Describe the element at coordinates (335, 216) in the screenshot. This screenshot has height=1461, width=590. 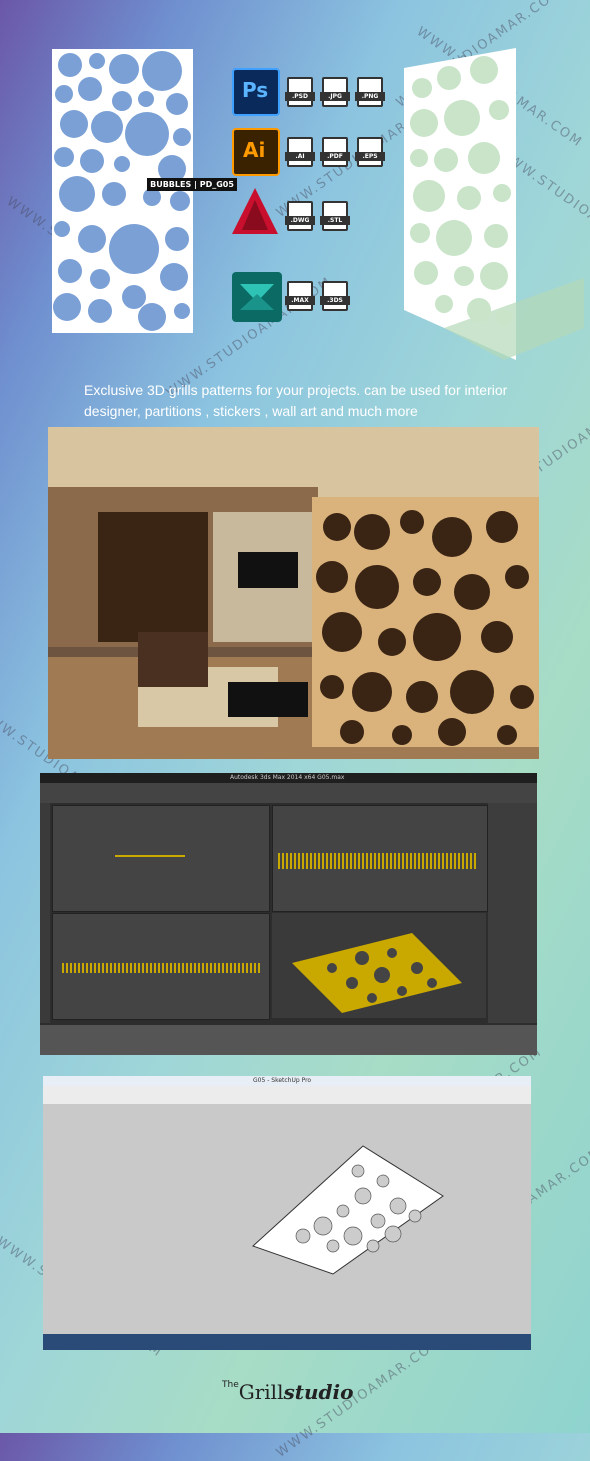
I see `stl-file-icon: .STL` at that location.